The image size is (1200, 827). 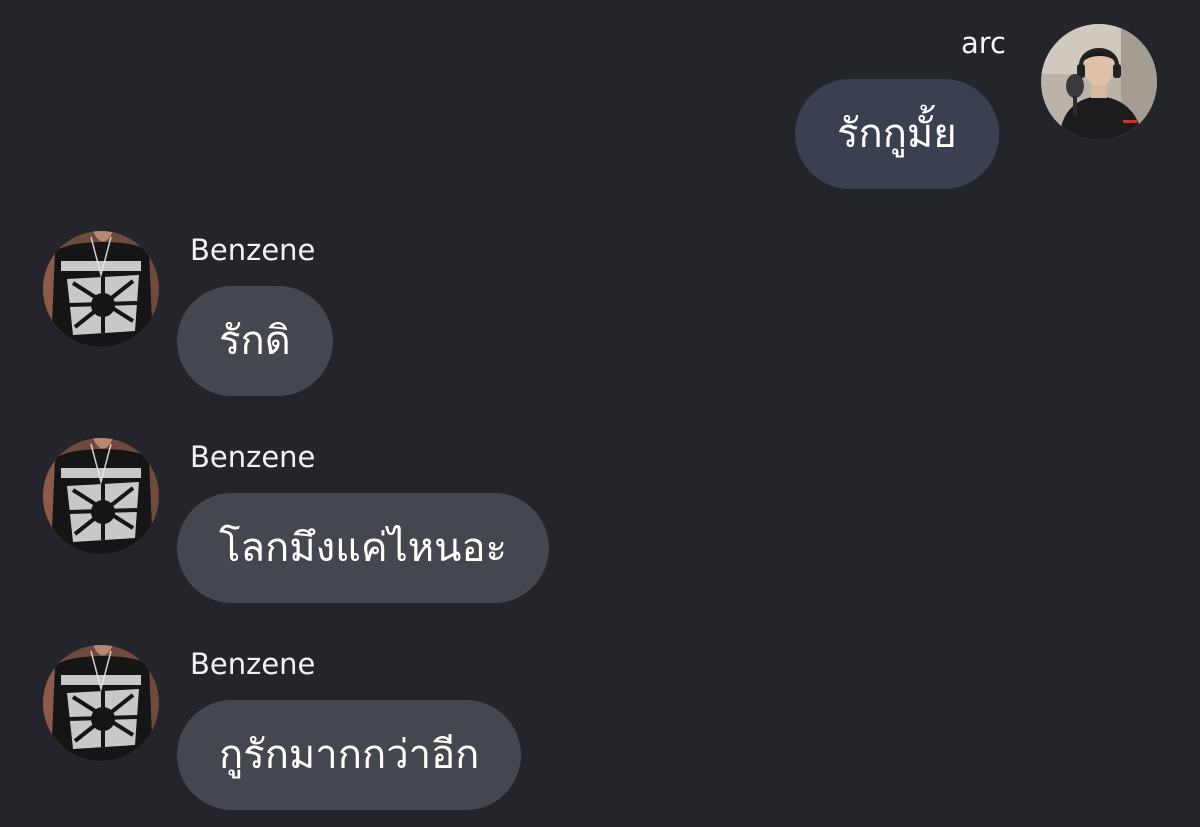 I want to click on message-bubble-incoming: รักดิ, so click(x=255, y=341).